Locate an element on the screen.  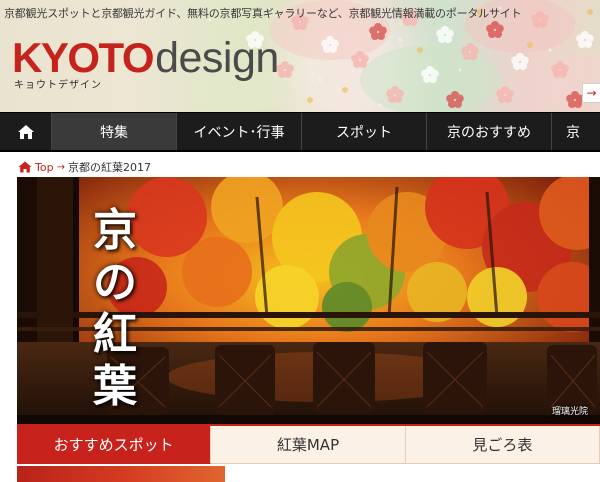
header-next-arrow-button: → is located at coordinates (591, 93).